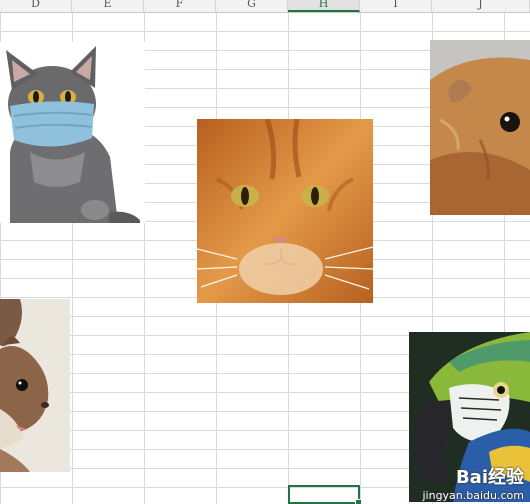 This screenshot has height=504, width=530. I want to click on watermark-brand: Bai经验, so click(489, 477).